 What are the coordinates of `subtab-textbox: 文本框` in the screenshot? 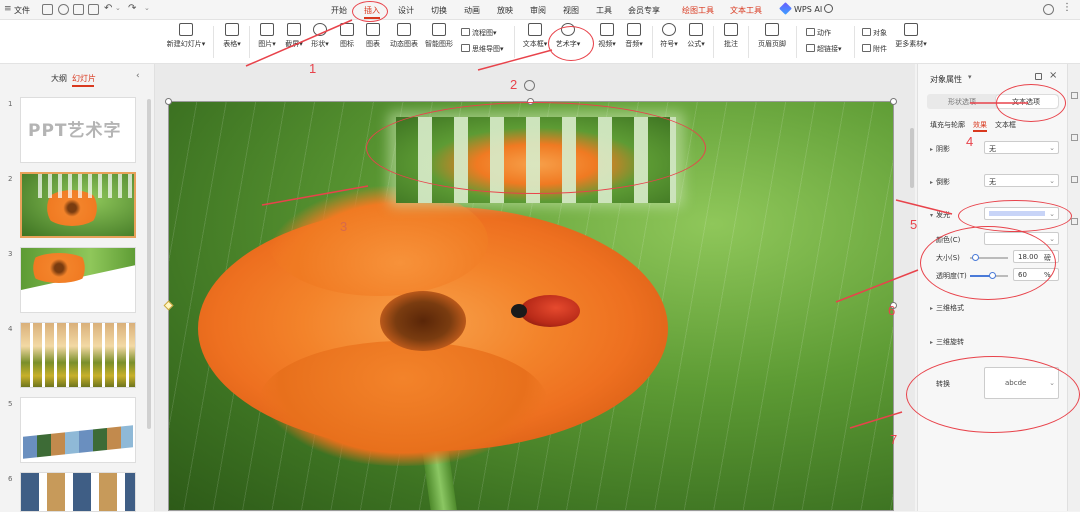 It's located at (1005, 125).